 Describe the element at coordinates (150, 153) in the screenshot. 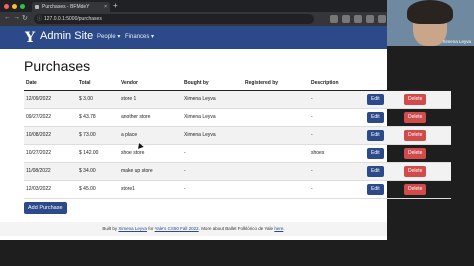

I see `vendor-cell: shoe store` at that location.